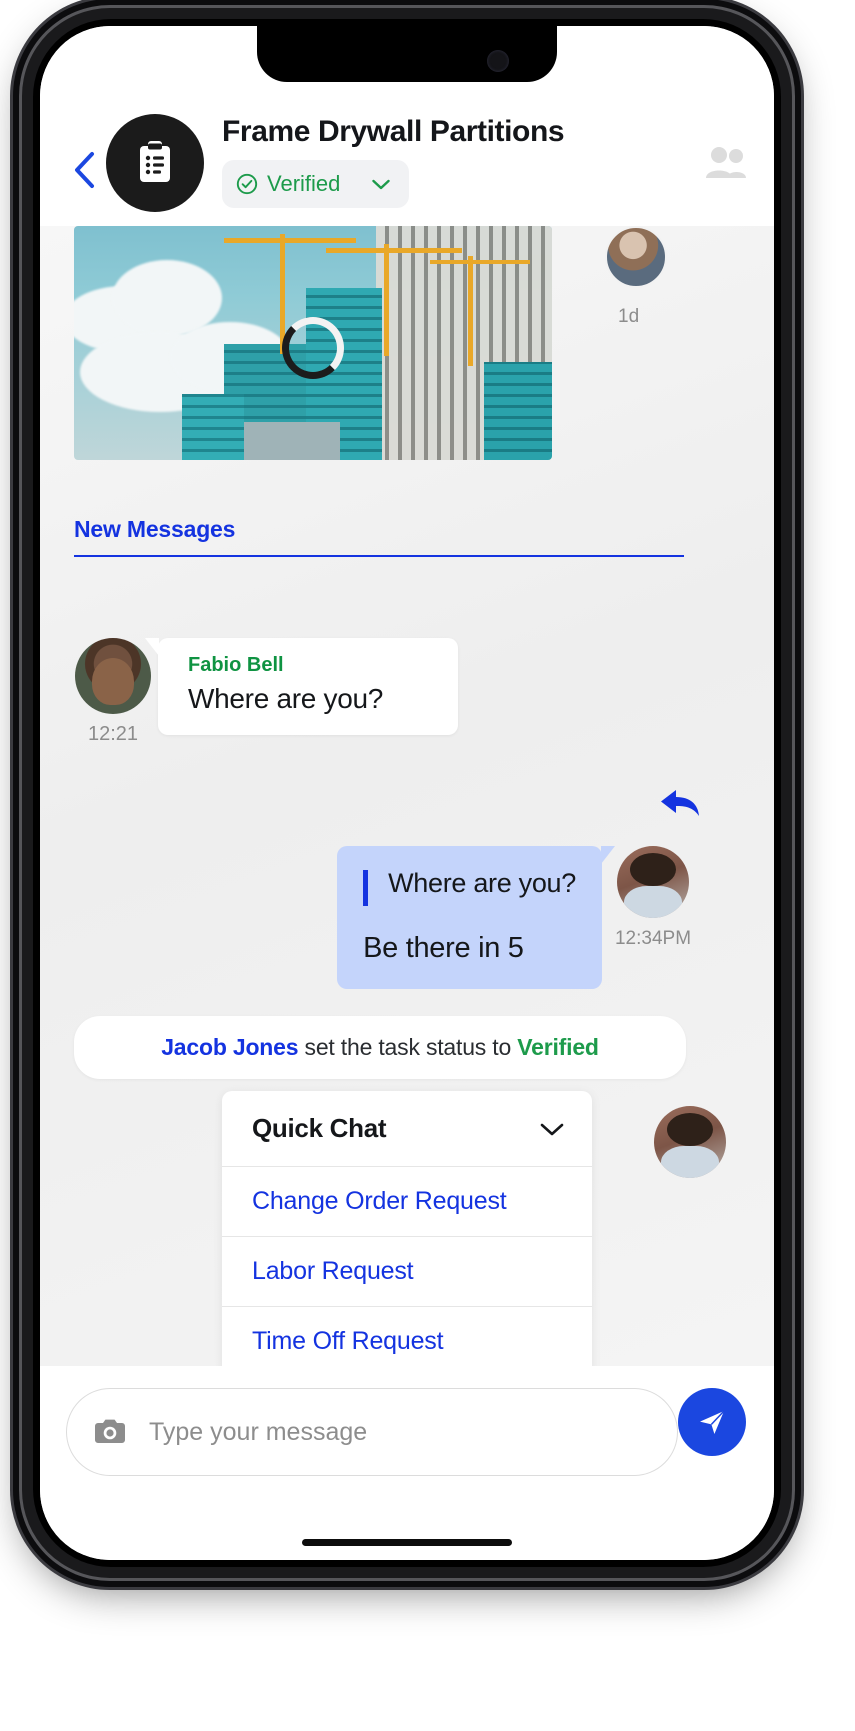  I want to click on message-timestamp: 12:34PM, so click(653, 938).